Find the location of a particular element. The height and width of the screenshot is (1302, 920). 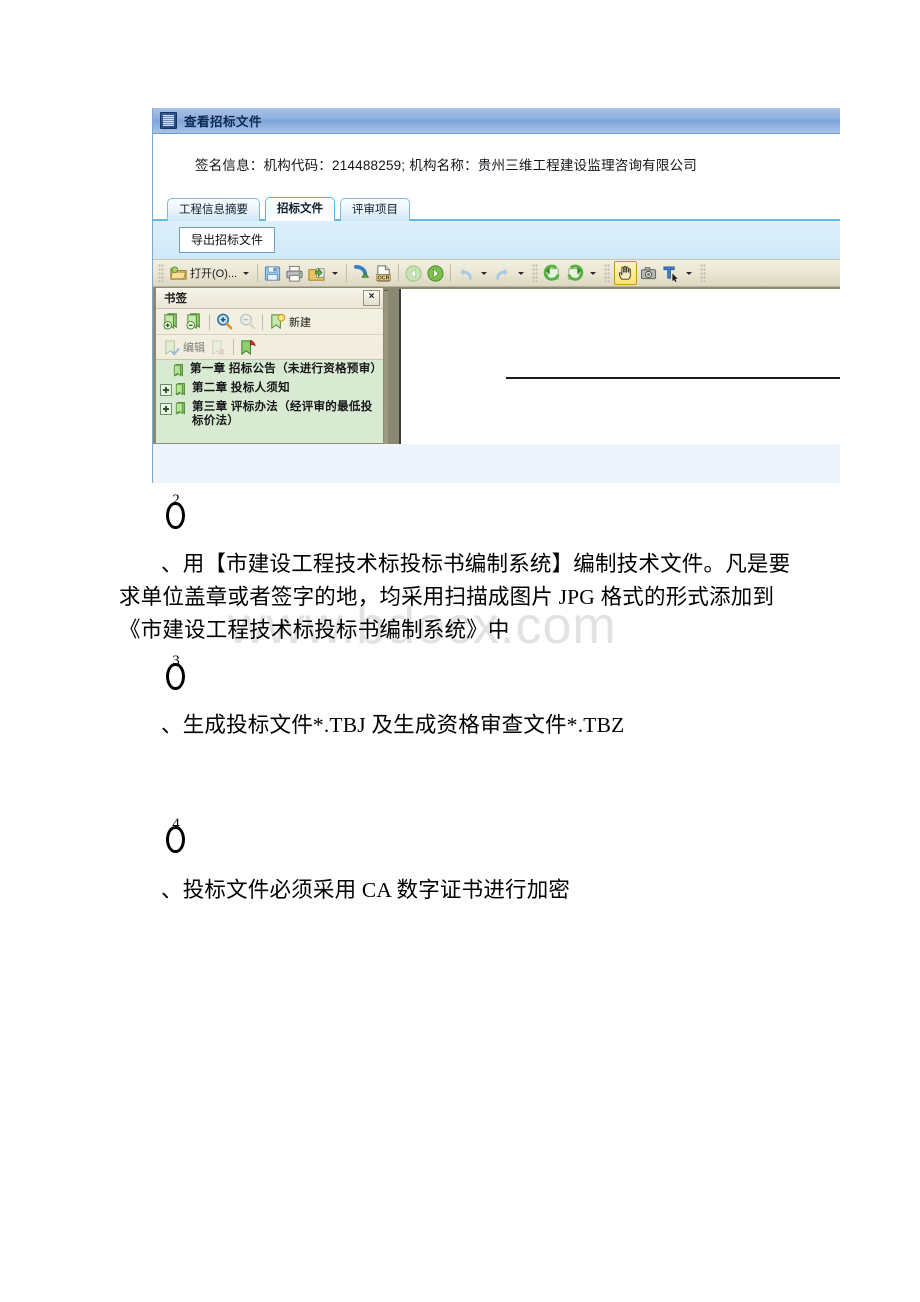

bookmark-toolbar-row-2: 编辑 is located at coordinates (269, 347).